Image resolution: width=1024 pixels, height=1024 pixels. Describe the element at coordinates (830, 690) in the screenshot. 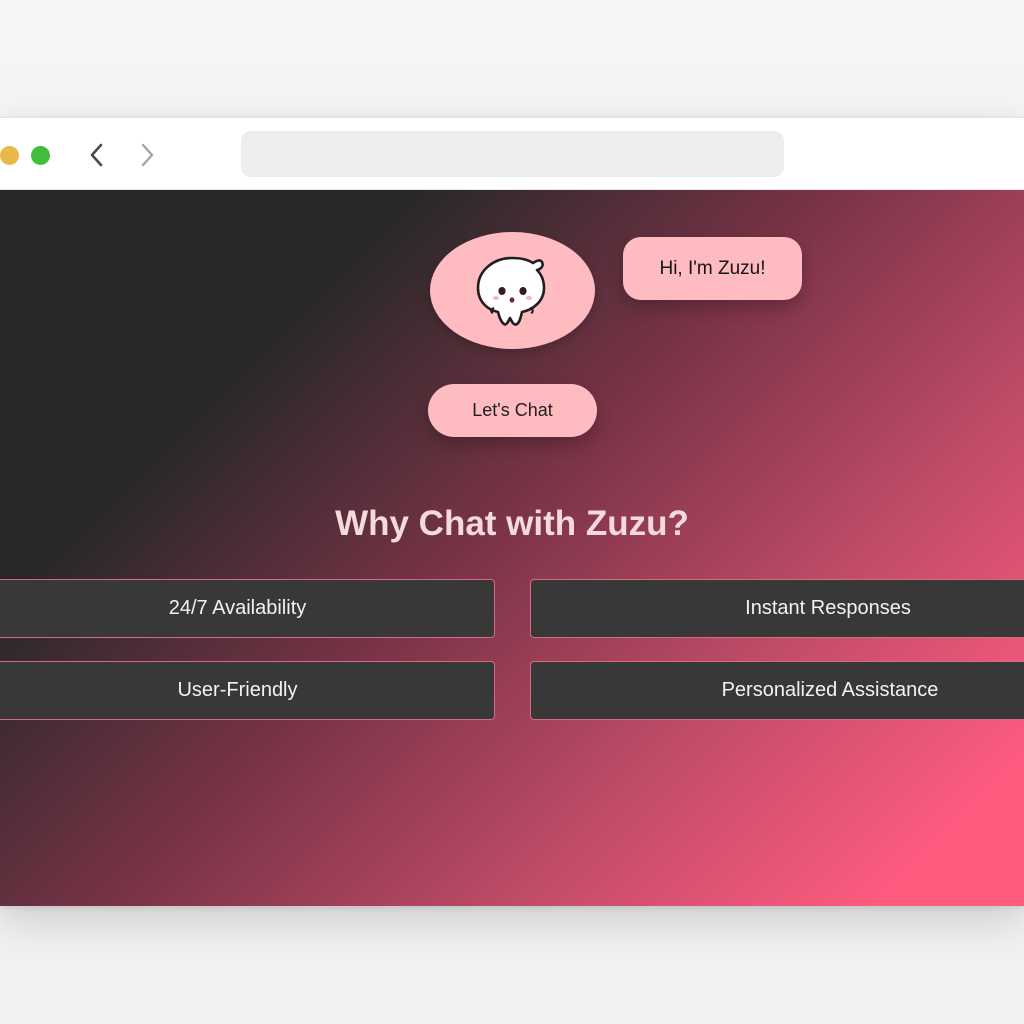

I see `feature-label: Personalized Assistance` at that location.